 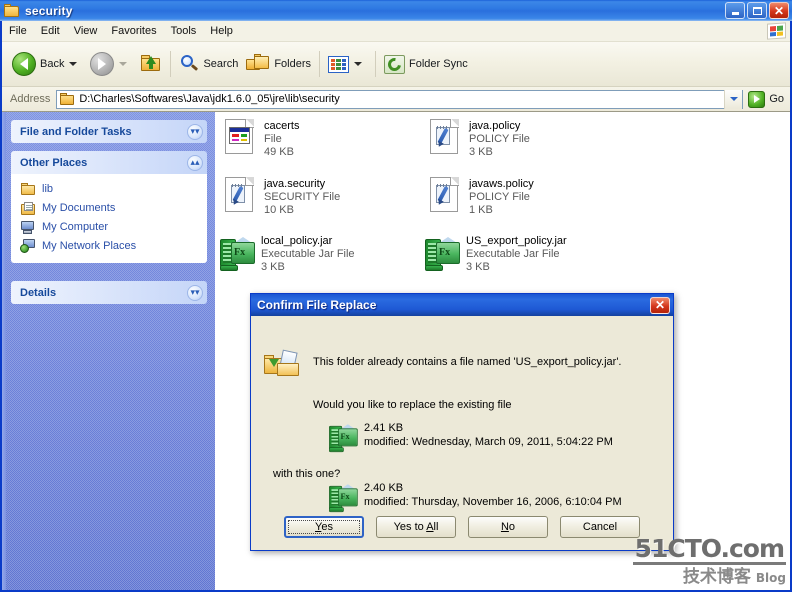 I want to click on up-button, so click(x=151, y=64).